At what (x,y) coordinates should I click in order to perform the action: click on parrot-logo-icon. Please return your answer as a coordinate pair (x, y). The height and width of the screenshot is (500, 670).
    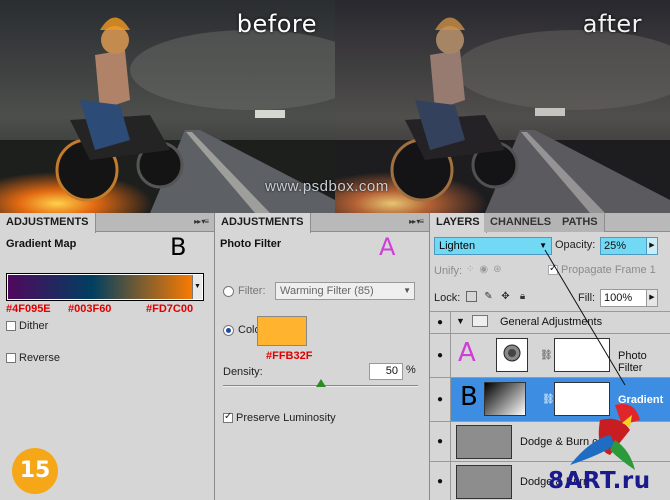
    Looking at the image, I should click on (605, 437).